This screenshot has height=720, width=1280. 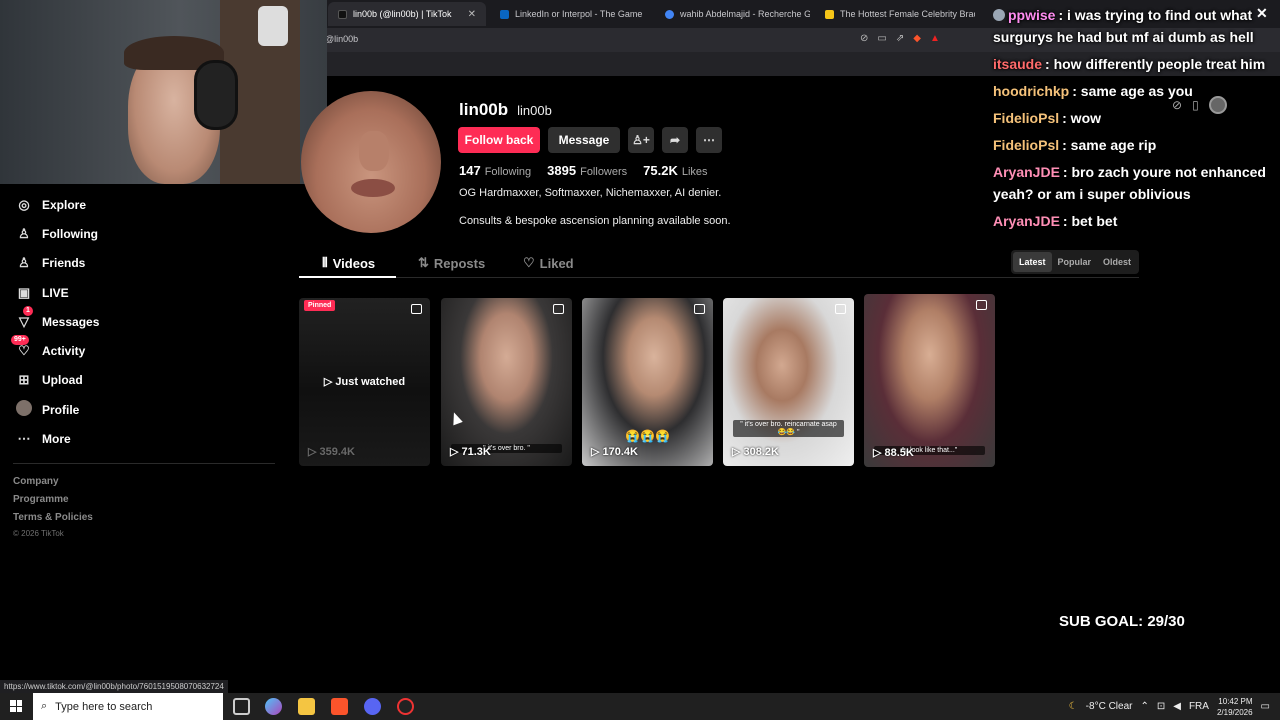 I want to click on sidebar-item-profile: Profile, so click(x=145, y=409).